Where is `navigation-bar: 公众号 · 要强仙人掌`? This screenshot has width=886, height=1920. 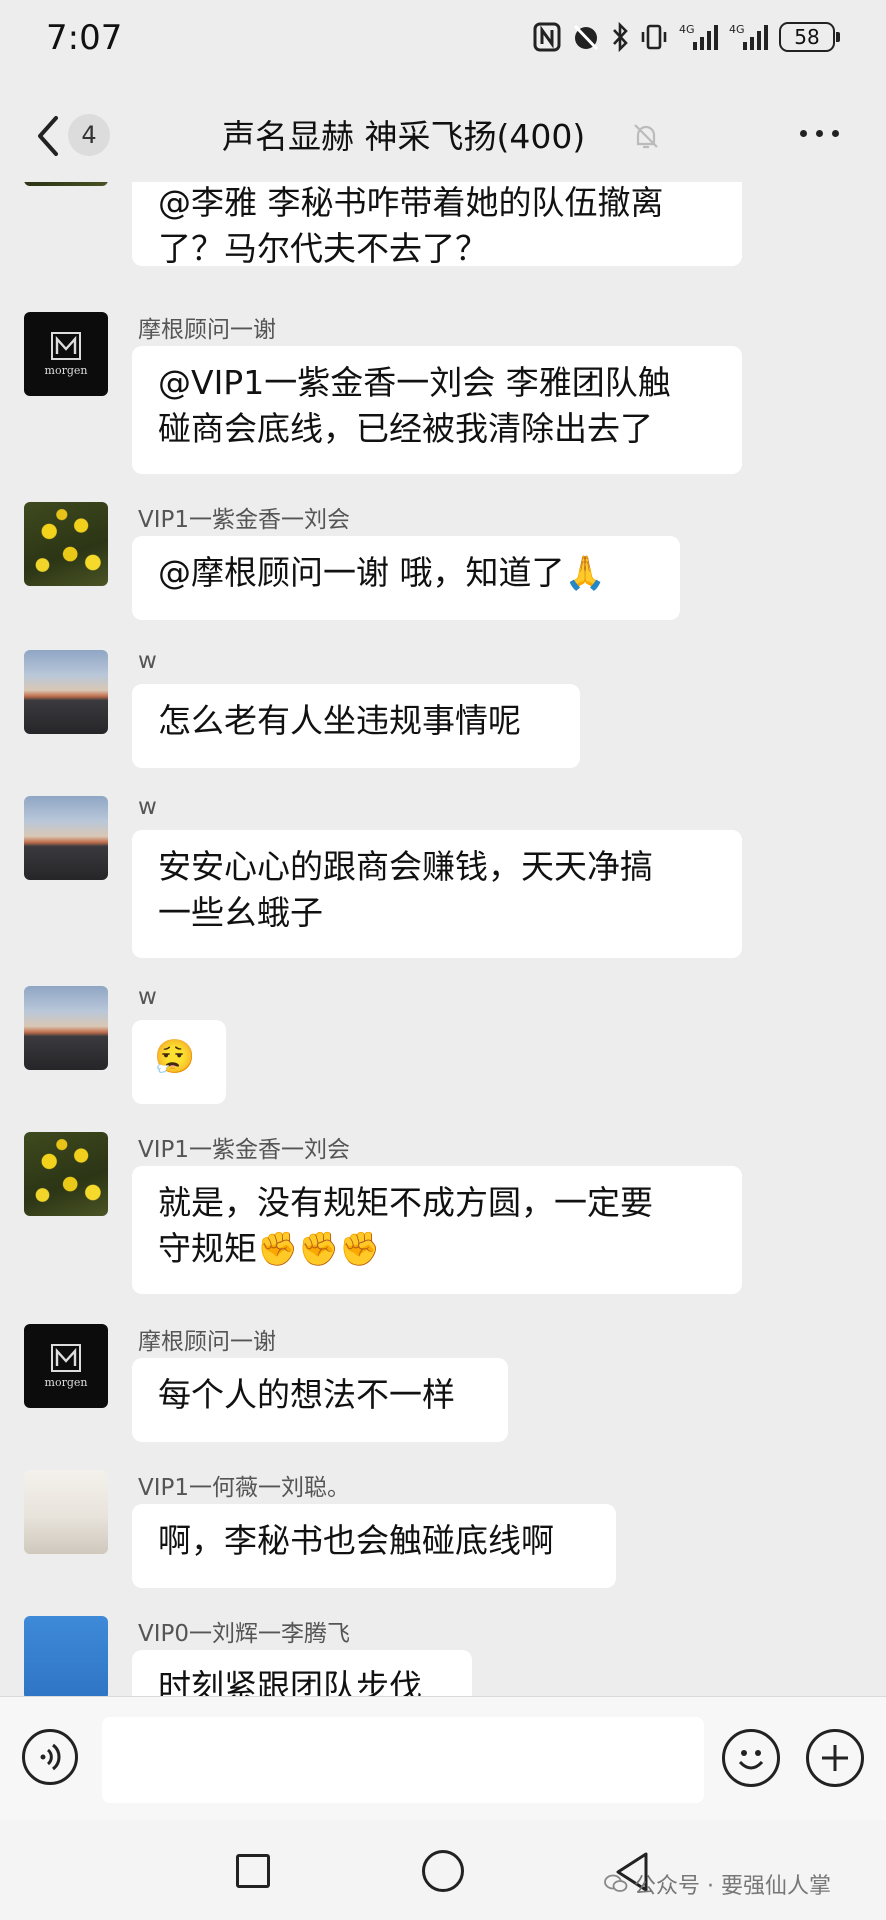
navigation-bar: 公众号 · 要强仙人掌 is located at coordinates (443, 1870).